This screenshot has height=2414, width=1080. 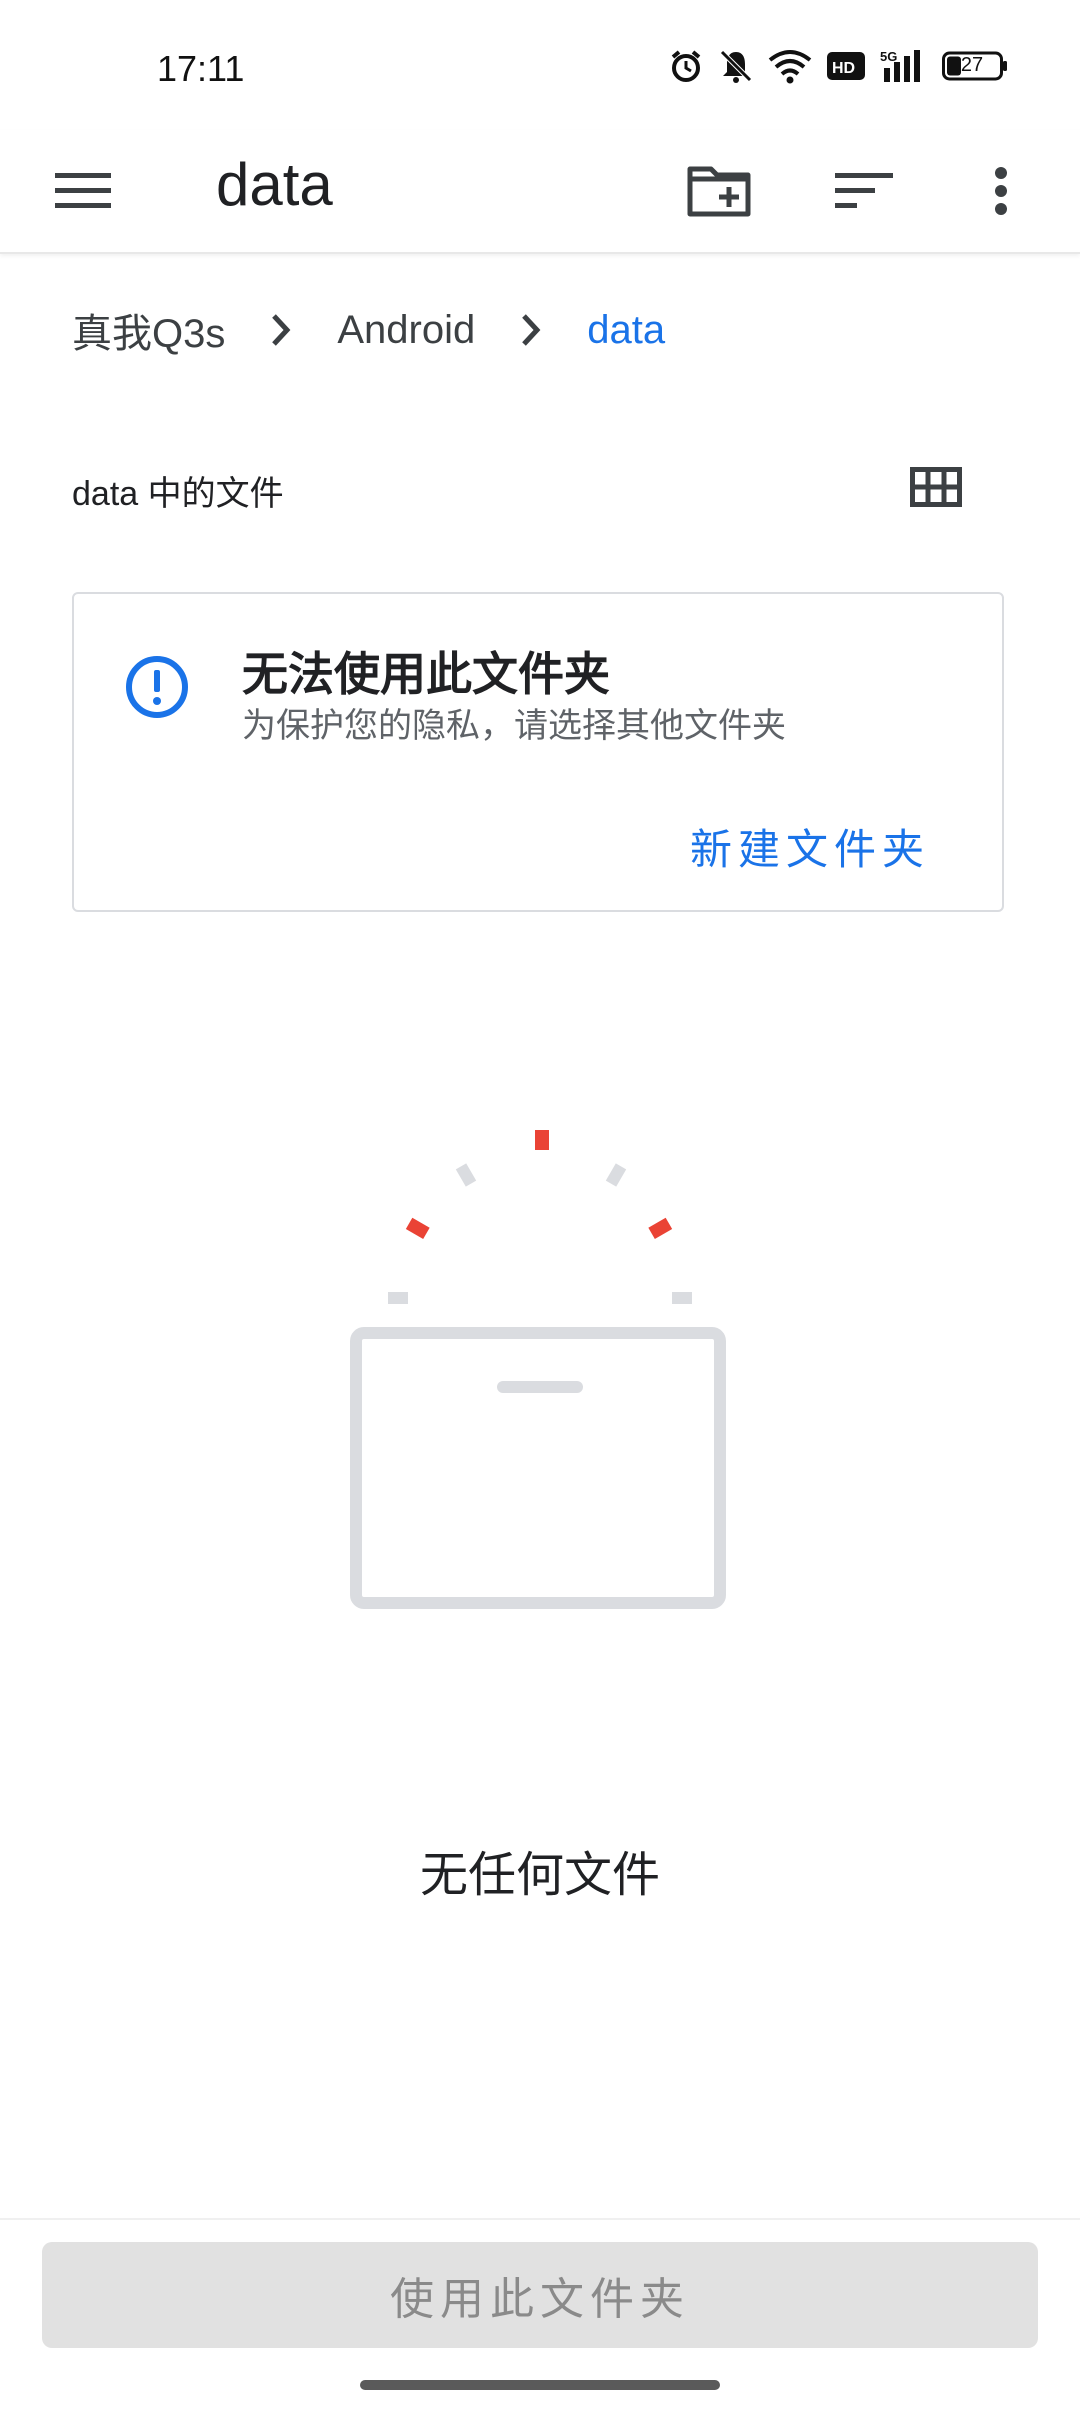 I want to click on battery-indicator: 27, so click(x=975, y=66).